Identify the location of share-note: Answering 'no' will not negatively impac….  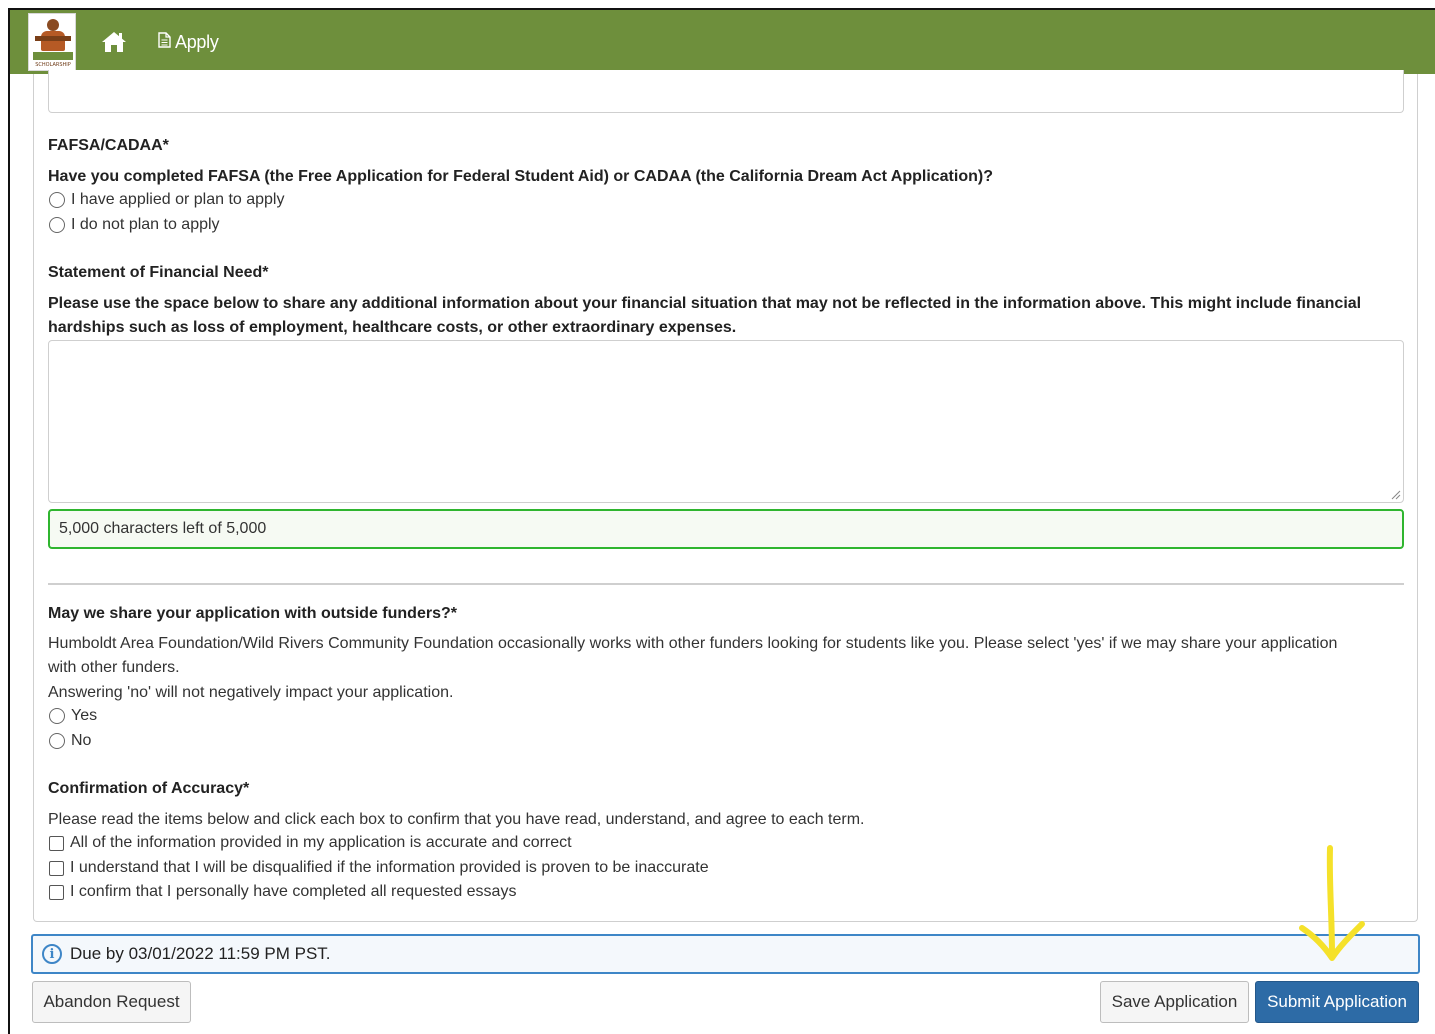
(251, 692).